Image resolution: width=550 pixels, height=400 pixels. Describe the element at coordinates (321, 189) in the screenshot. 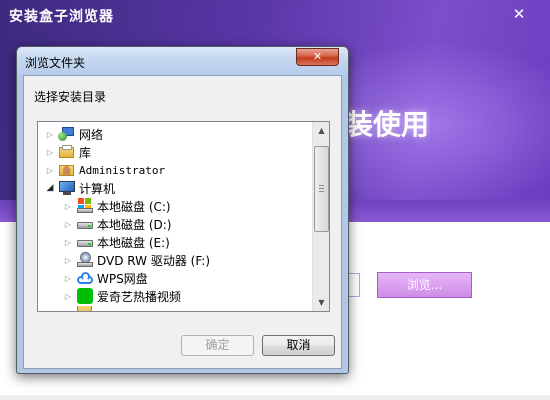

I see `scrollbar-thumb` at that location.